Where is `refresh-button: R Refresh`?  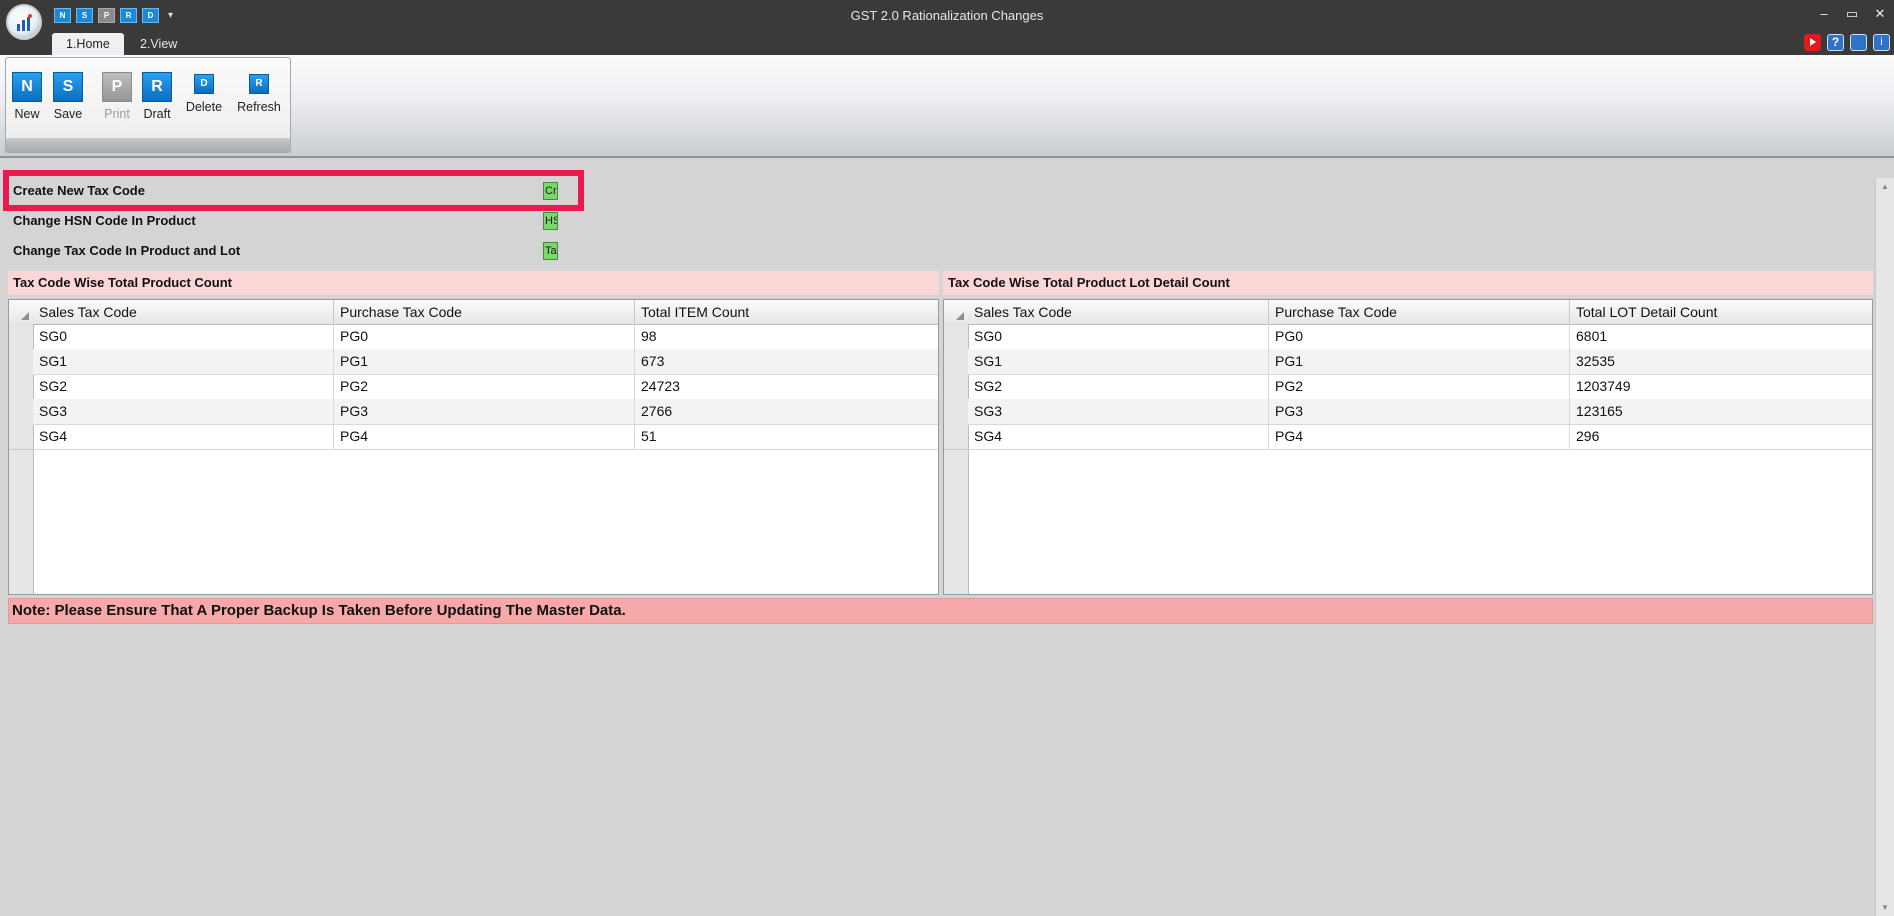 refresh-button: R Refresh is located at coordinates (259, 93).